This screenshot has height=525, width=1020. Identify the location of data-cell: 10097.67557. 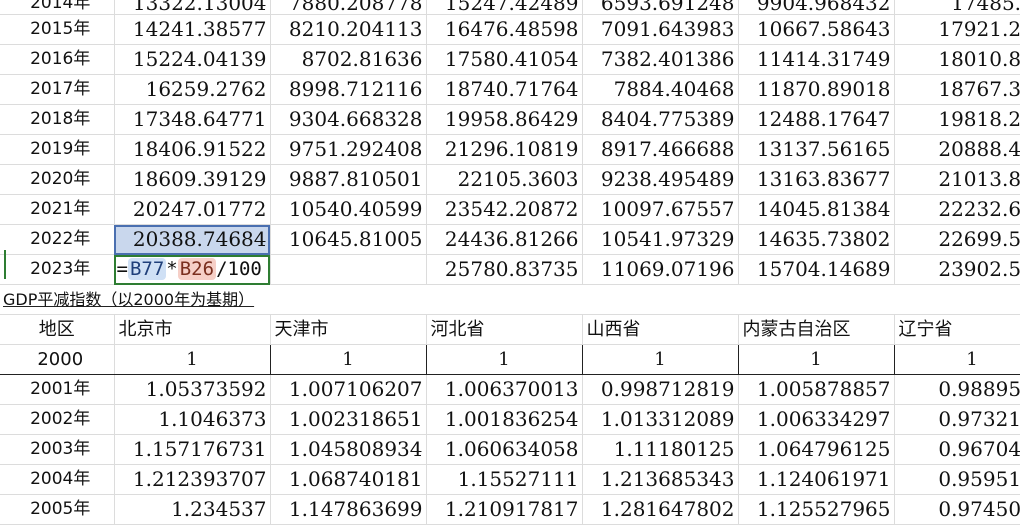
(660, 209).